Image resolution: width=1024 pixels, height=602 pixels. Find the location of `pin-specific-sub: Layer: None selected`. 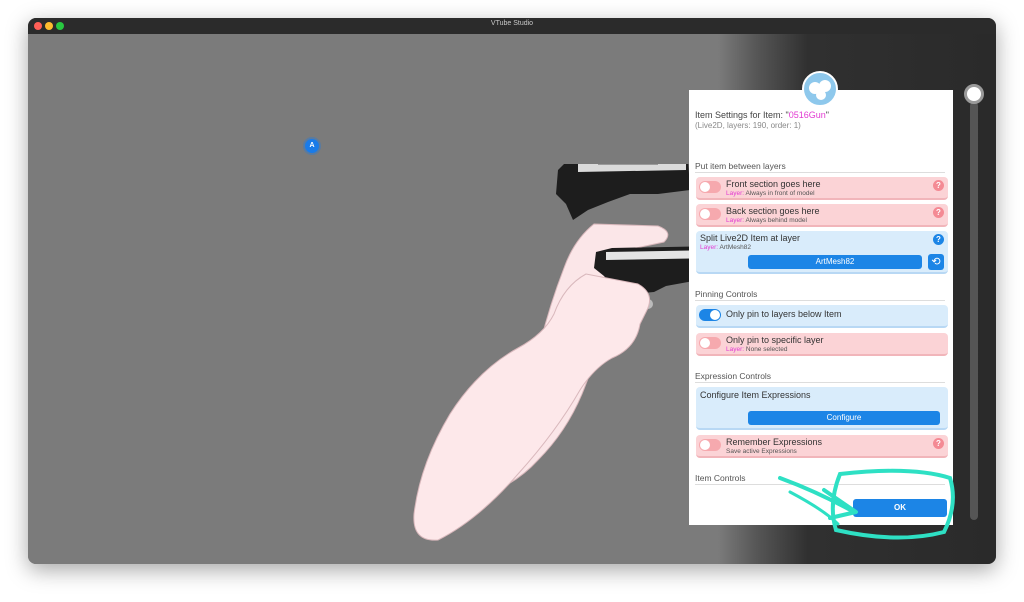

pin-specific-sub: Layer: None selected is located at coordinates (757, 349).